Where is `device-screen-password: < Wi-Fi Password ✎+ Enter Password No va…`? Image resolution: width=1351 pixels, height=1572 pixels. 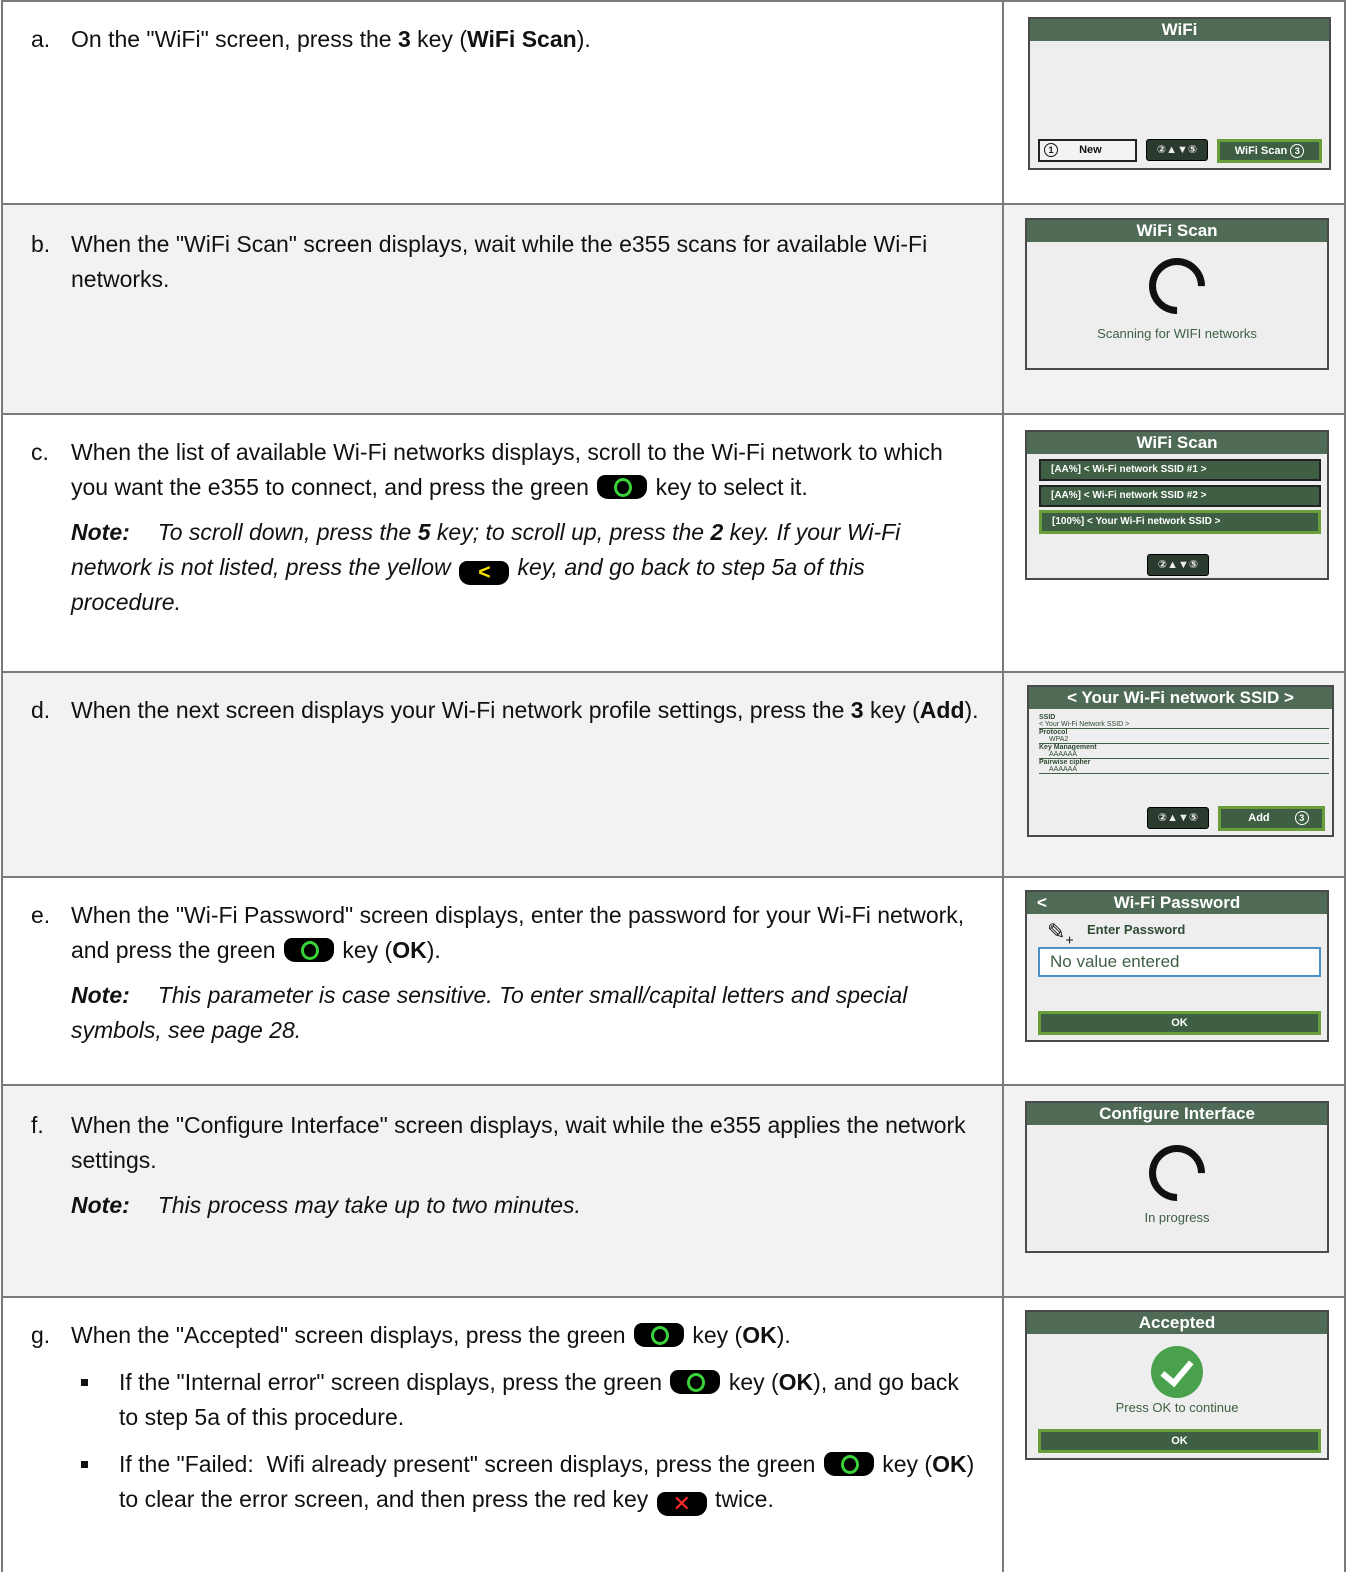 device-screen-password: < Wi-Fi Password ✎+ Enter Password No va… is located at coordinates (1177, 966).